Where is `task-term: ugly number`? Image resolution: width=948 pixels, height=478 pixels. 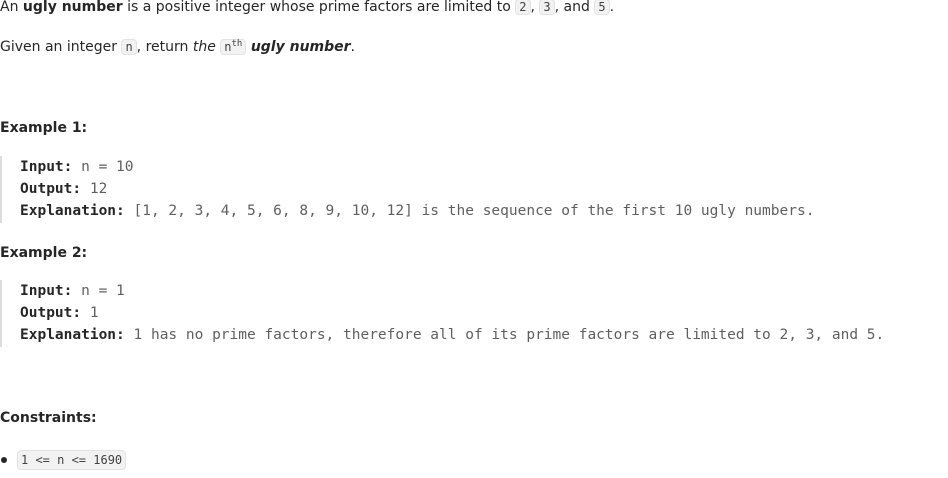
task-term: ugly number is located at coordinates (300, 47).